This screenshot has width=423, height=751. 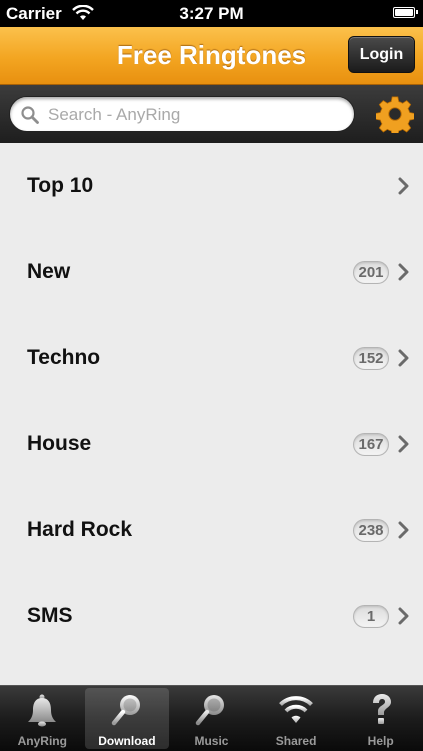 I want to click on list-item-label: SMS, so click(x=50, y=615).